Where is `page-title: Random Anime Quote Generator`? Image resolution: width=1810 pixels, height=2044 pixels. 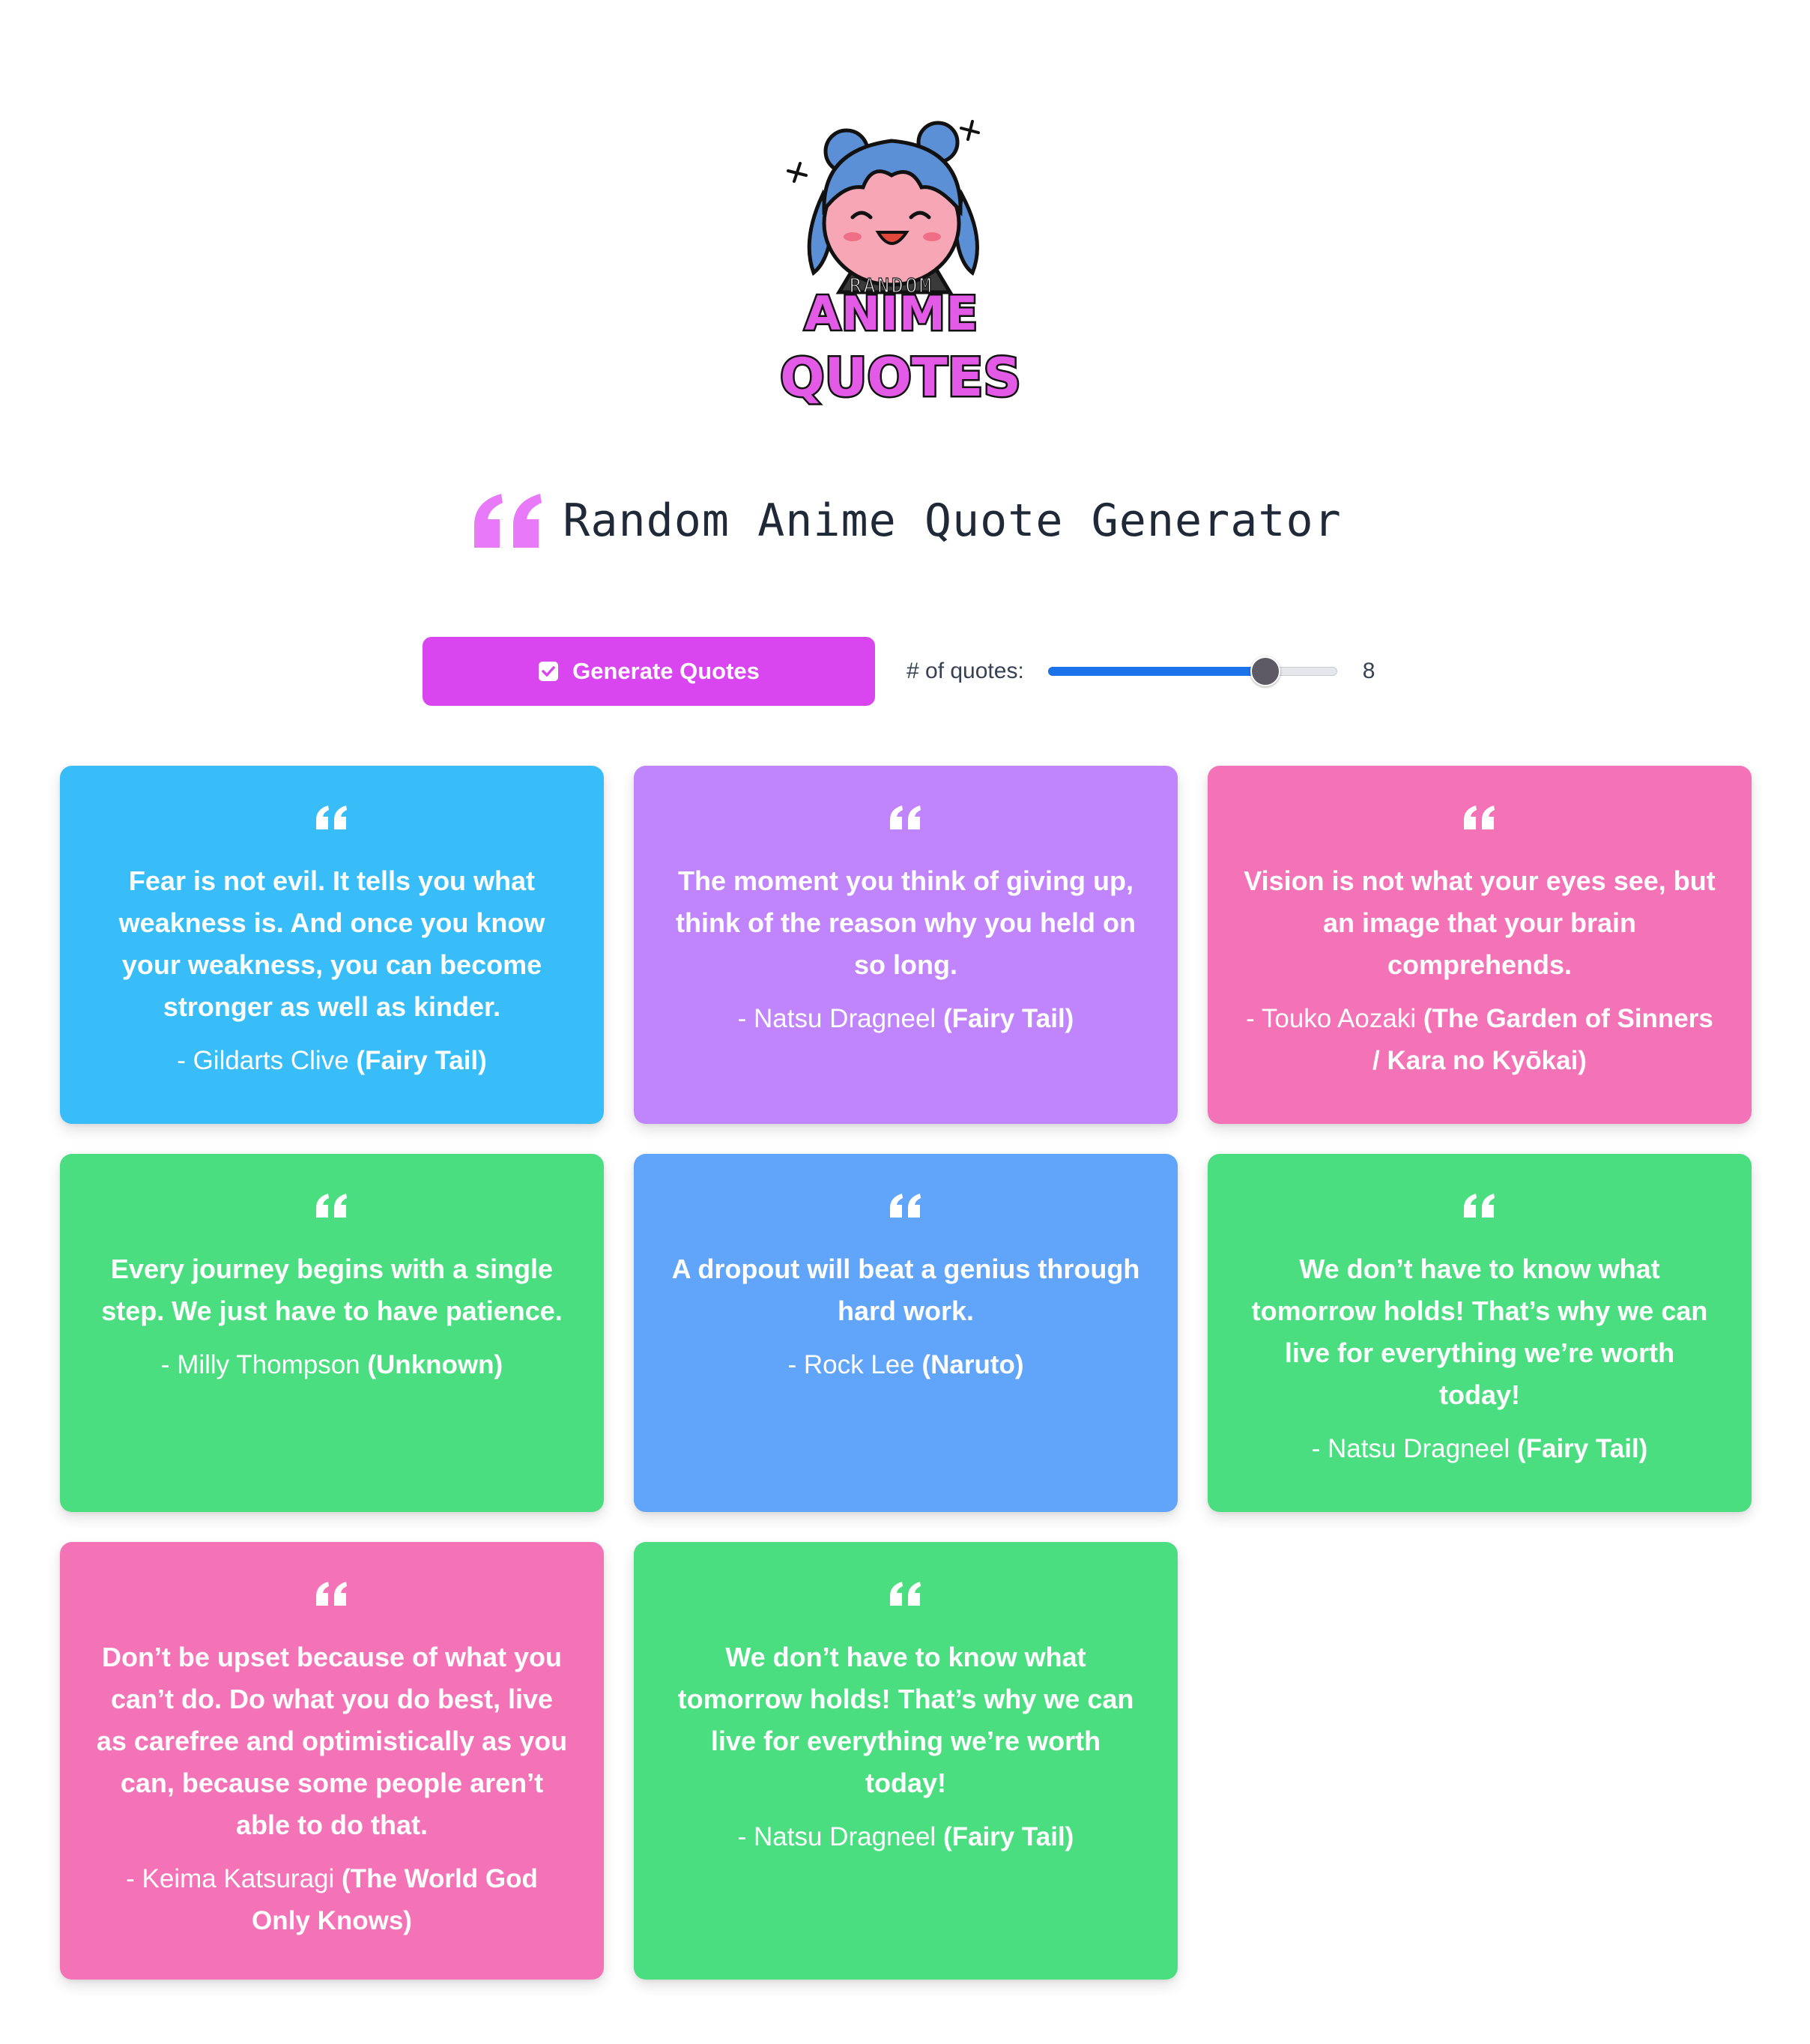
page-title: Random Anime Quote Generator is located at coordinates (952, 521).